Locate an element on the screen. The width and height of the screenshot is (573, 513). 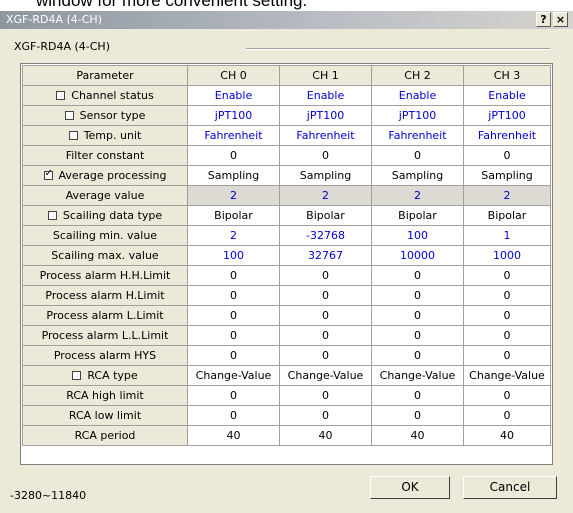
cell-ch3: Fahrenheit is located at coordinates (507, 135).